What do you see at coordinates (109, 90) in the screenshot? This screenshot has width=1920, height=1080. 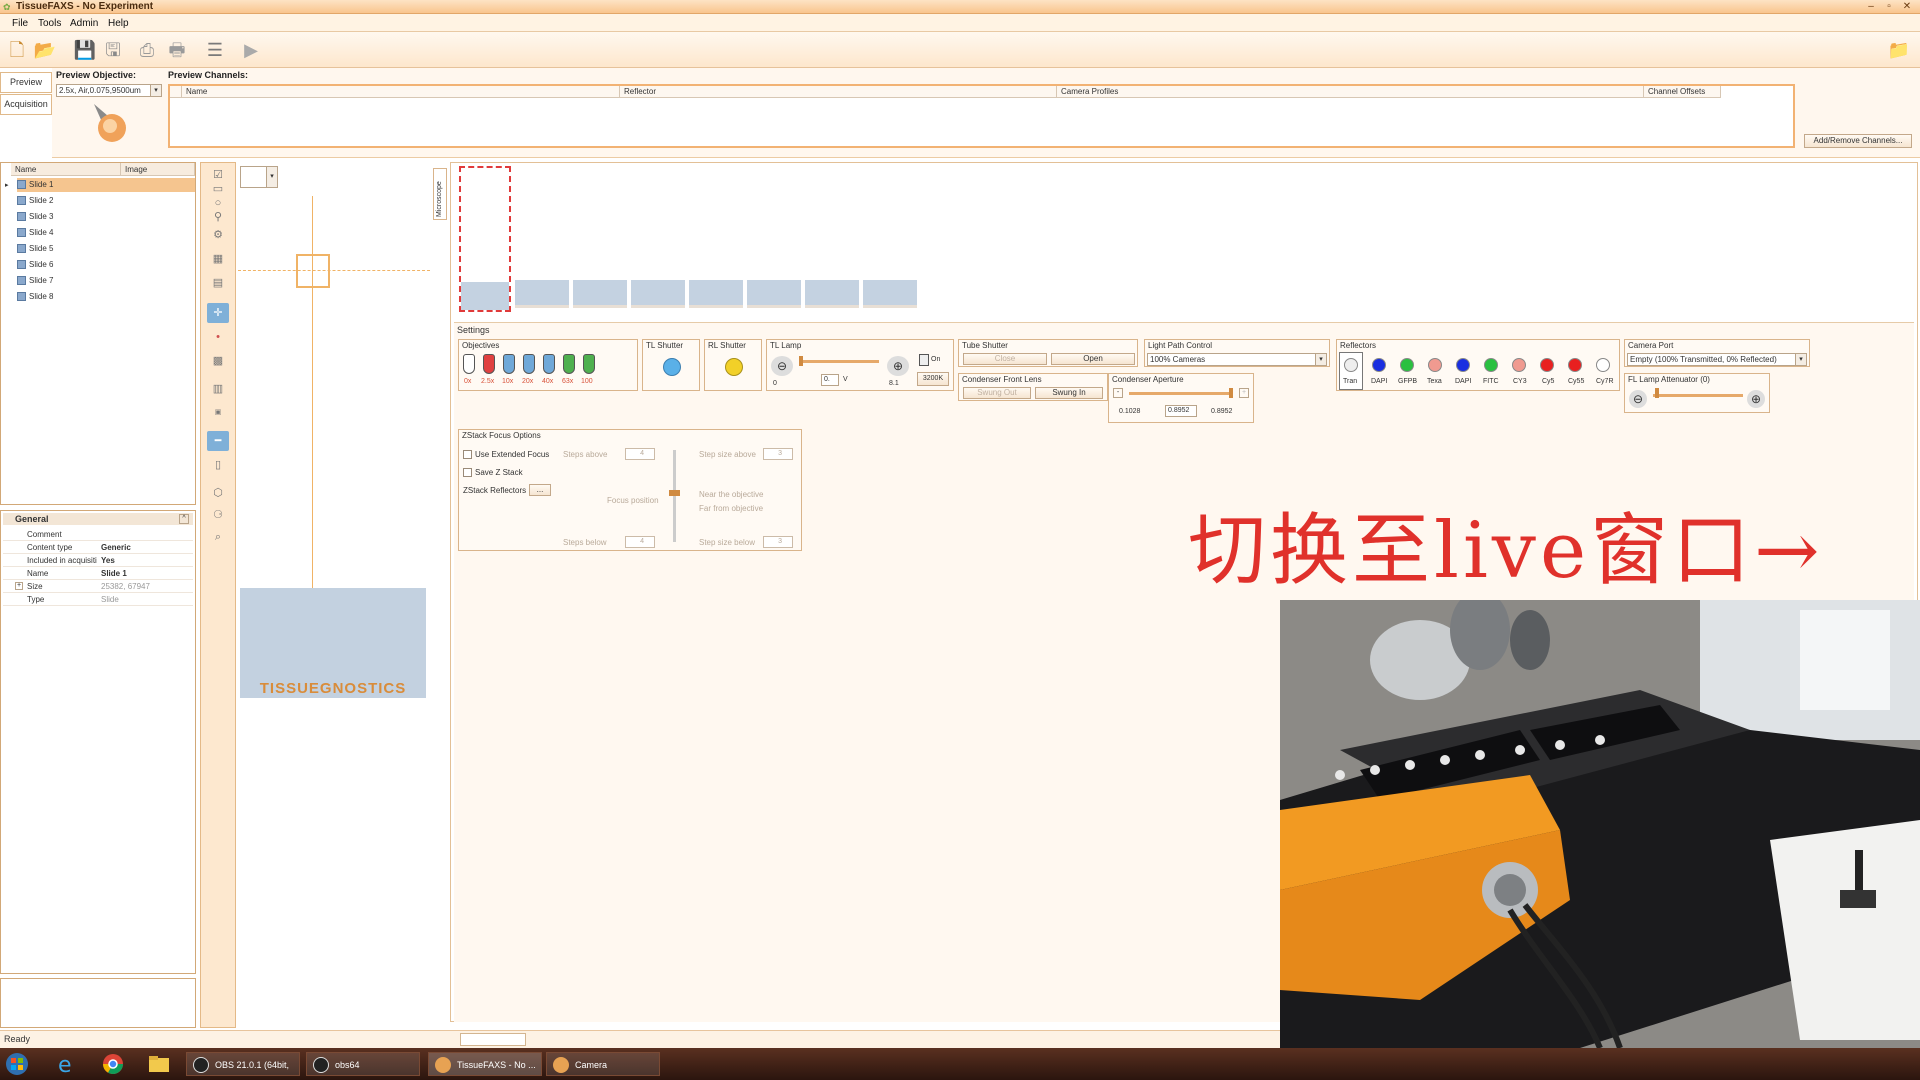 I see `preview-objective-select: 2.5x, Air,0.075,9500um ▾` at bounding box center [109, 90].